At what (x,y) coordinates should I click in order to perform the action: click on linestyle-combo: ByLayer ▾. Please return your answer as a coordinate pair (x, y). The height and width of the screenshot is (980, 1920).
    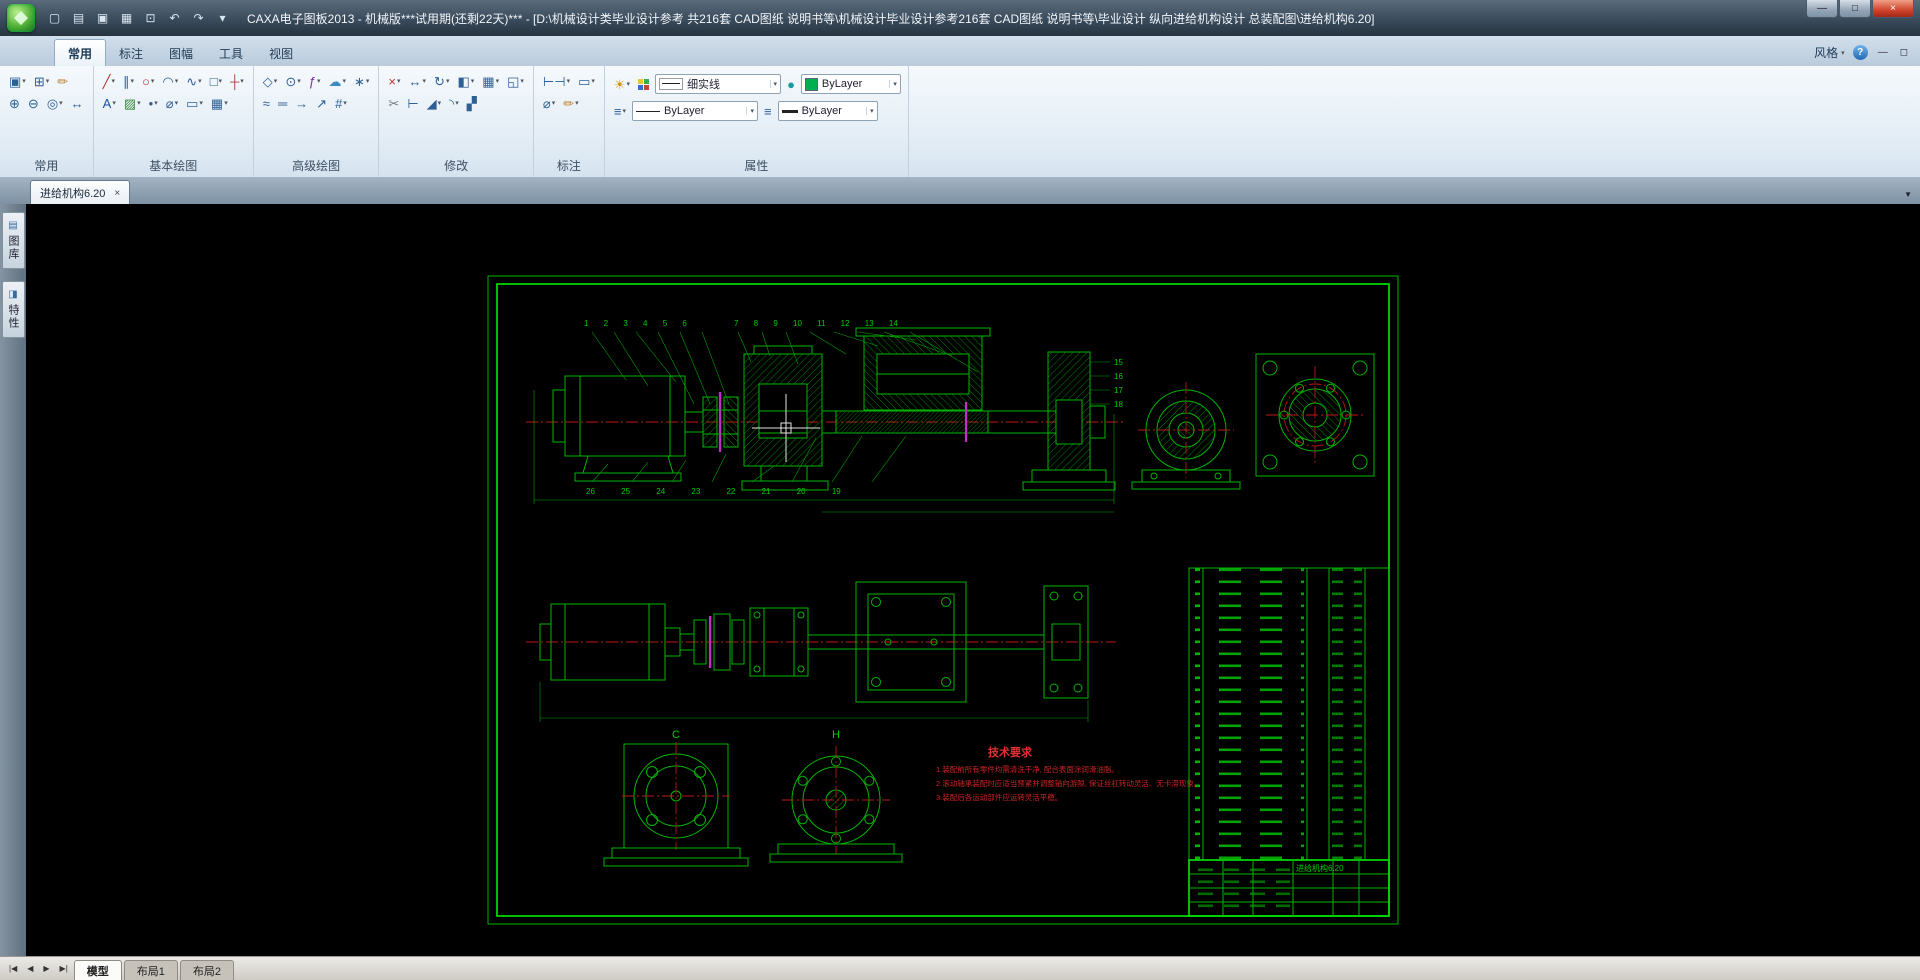
    Looking at the image, I should click on (695, 111).